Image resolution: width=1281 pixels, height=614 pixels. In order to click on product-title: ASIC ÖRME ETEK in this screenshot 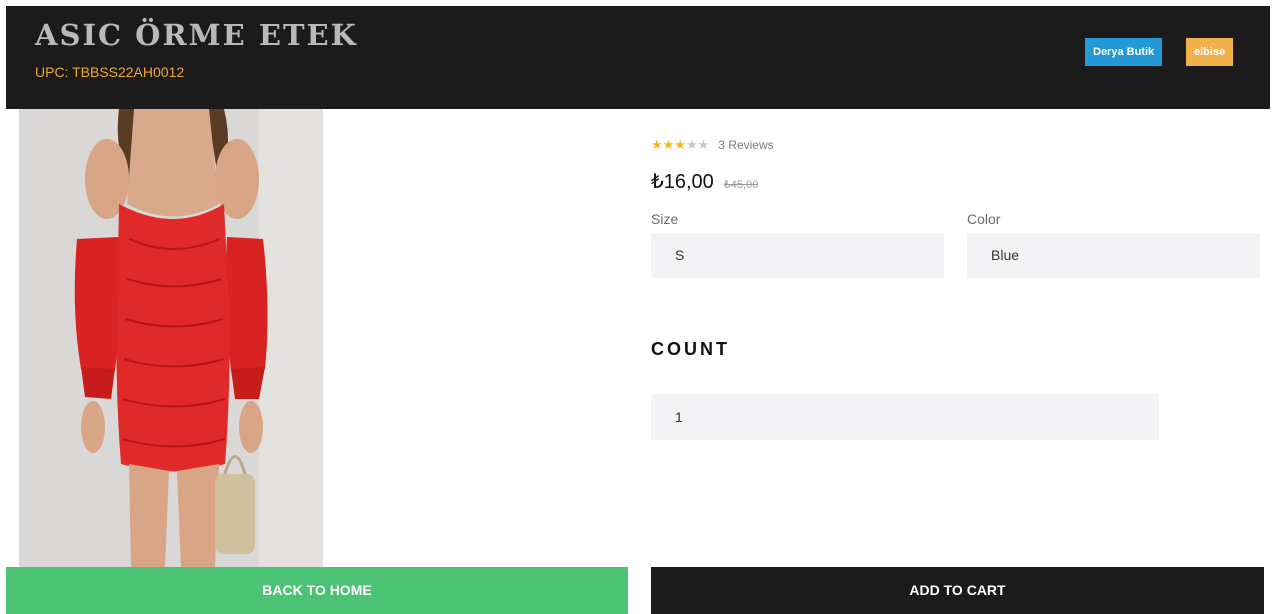, I will do `click(196, 35)`.